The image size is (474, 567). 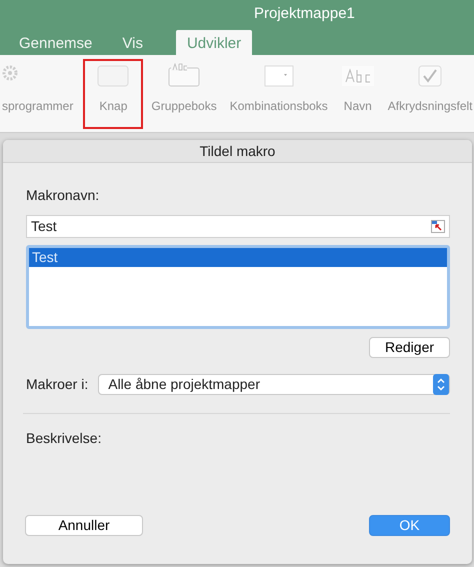 What do you see at coordinates (113, 94) in the screenshot?
I see `ribbon-button: Knap` at bounding box center [113, 94].